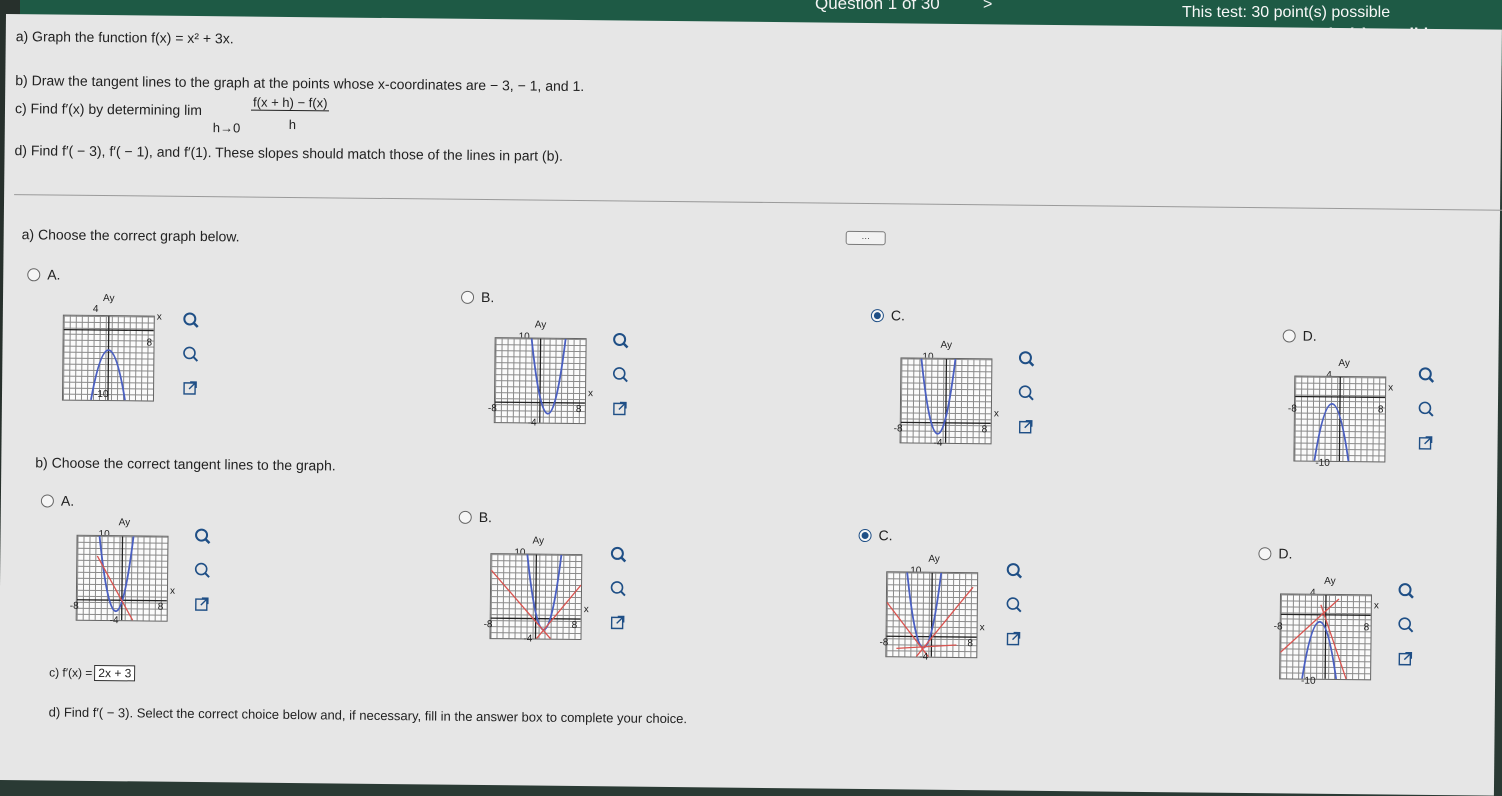 The width and height of the screenshot is (1502, 796). I want to click on part-b-option-c: C., so click(875, 535).